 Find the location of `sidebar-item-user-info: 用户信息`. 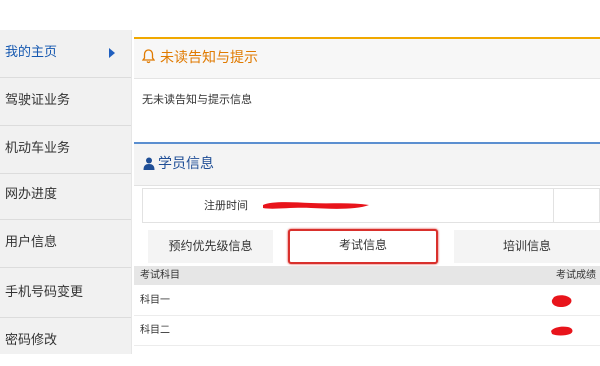

sidebar-item-user-info: 用户信息 is located at coordinates (65, 244).